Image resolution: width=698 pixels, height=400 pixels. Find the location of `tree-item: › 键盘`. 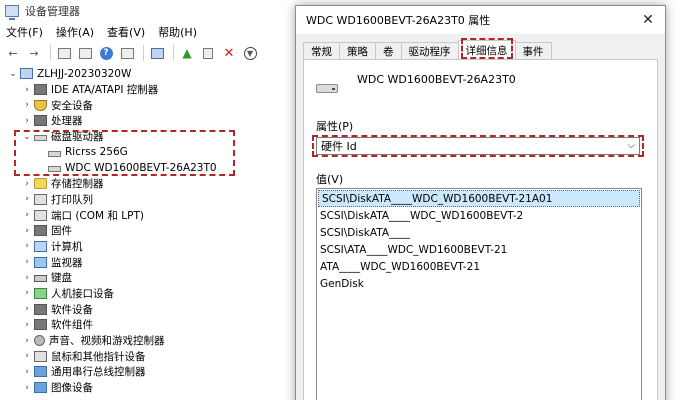

tree-item: › 键盘 is located at coordinates (150, 278).